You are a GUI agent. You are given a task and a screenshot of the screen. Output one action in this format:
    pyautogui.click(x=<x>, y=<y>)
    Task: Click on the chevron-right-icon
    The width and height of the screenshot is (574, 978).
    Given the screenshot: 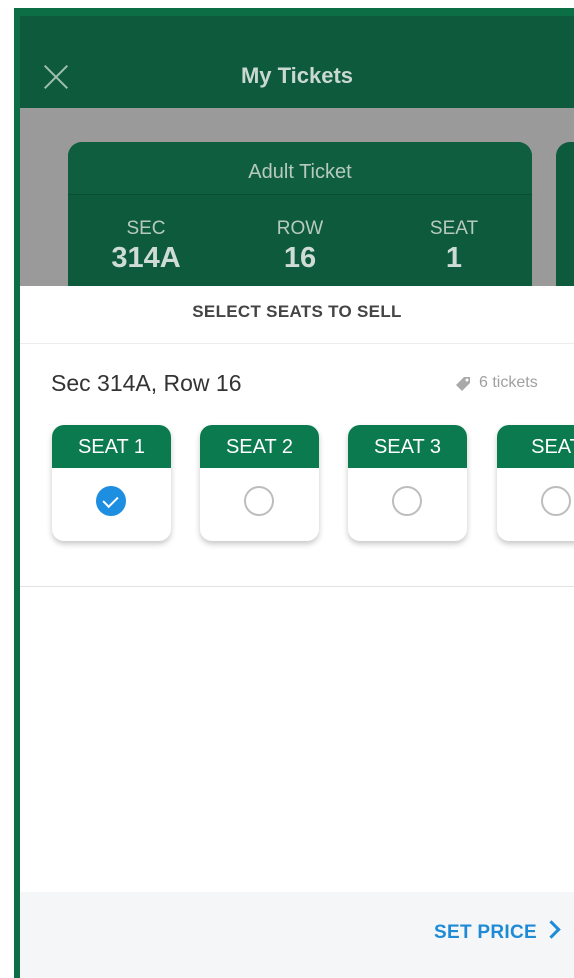 What is the action you would take?
    pyautogui.click(x=551, y=929)
    